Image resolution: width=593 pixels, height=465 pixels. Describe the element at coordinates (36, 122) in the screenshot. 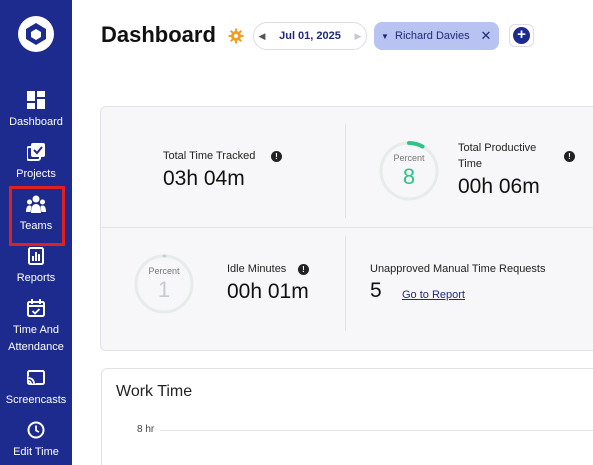

I see `sidebar-item-label: Dashboard` at that location.